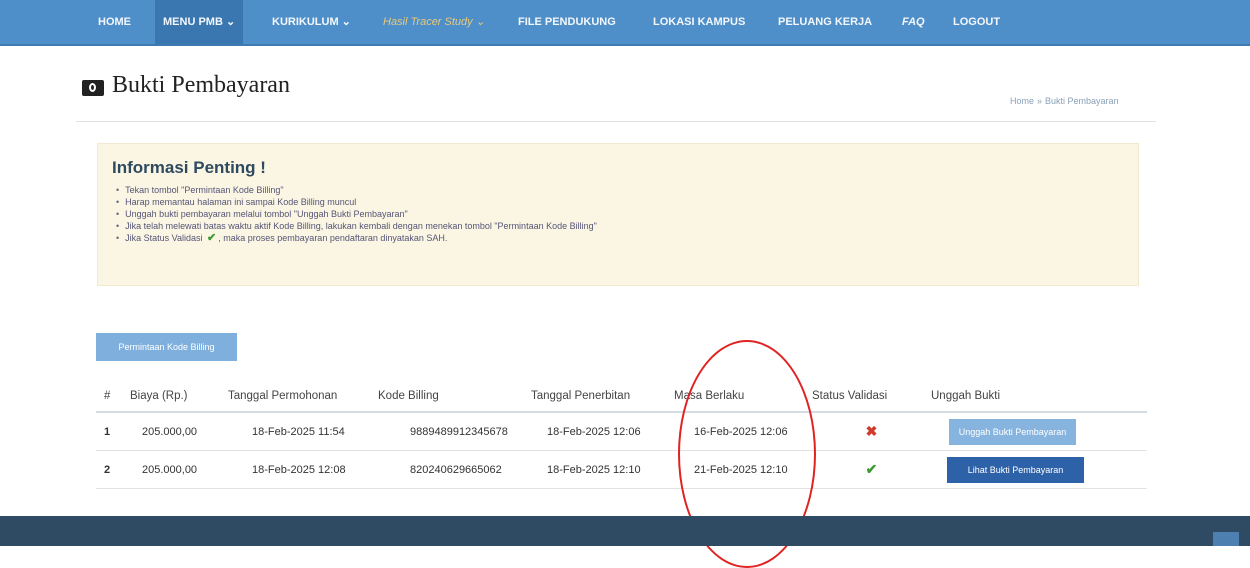  What do you see at coordinates (179, 397) in the screenshot?
I see `col-header-biaya: Biaya (Rp.)` at bounding box center [179, 397].